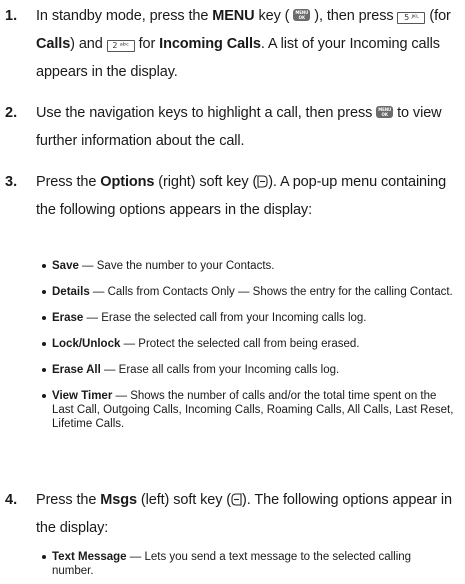  Describe the element at coordinates (120, 46) in the screenshot. I see `key-2-icon: 2 ᵃᵇᶜ` at that location.